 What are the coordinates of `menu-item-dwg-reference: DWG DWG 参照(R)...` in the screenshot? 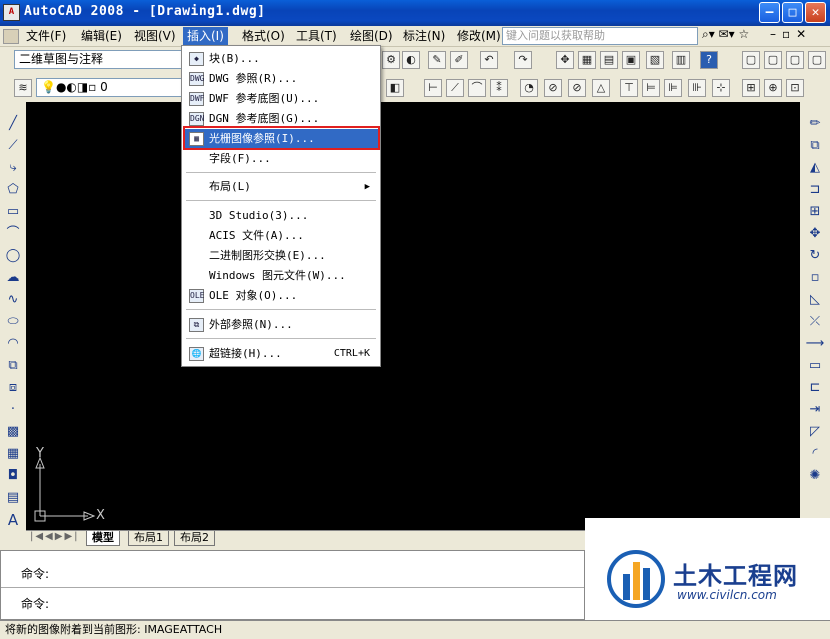 It's located at (281, 79).